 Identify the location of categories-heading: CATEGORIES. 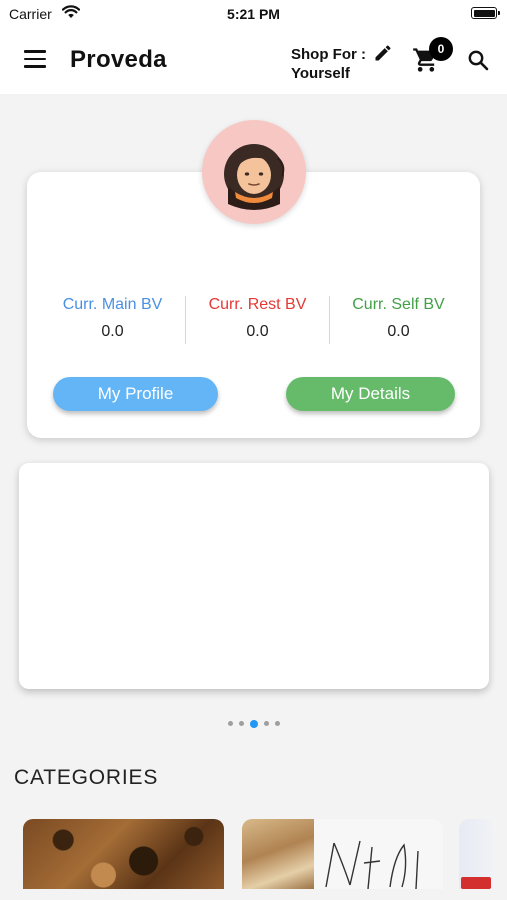
(86, 777).